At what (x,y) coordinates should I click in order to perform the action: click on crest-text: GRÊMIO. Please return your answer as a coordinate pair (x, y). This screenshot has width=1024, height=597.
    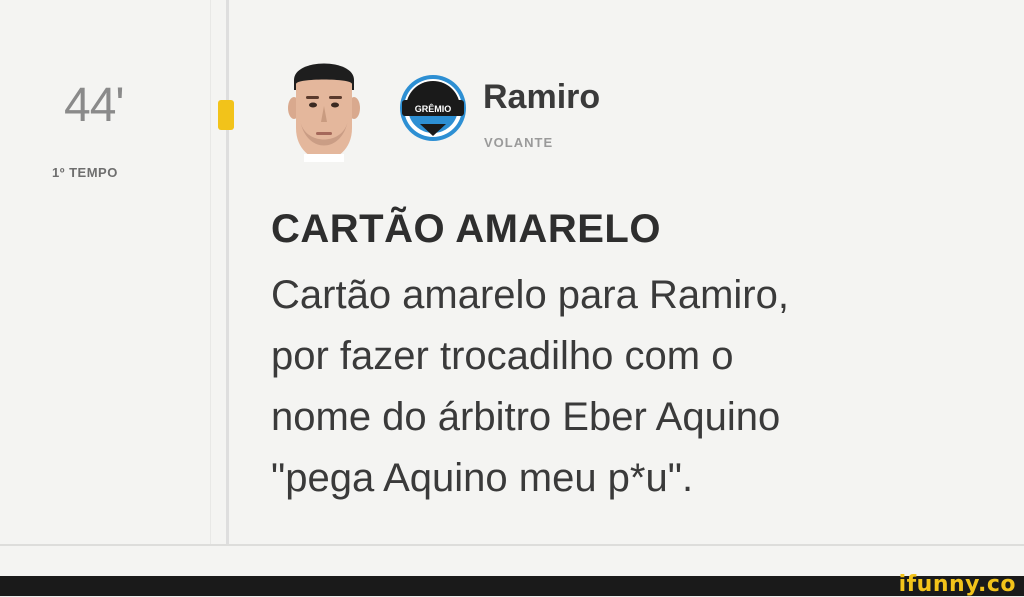
    Looking at the image, I should click on (433, 108).